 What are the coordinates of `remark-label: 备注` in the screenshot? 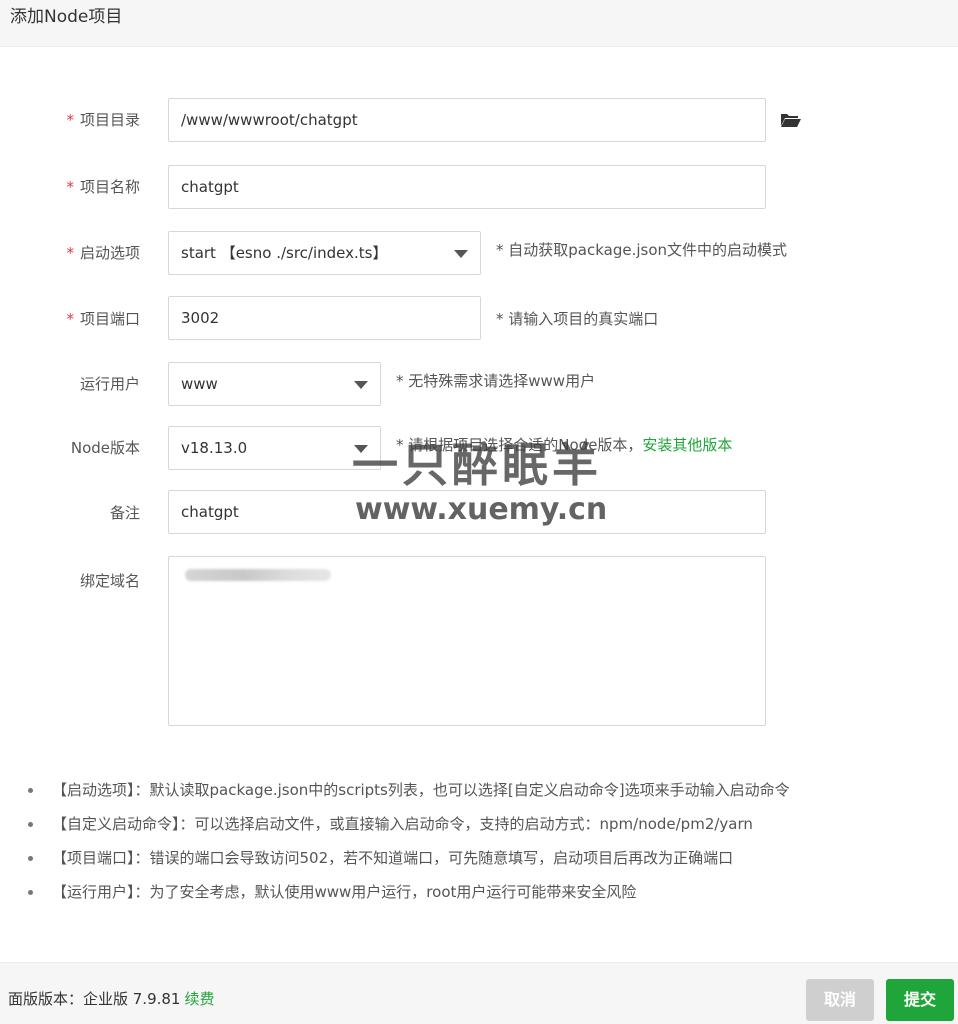 It's located at (70, 513).